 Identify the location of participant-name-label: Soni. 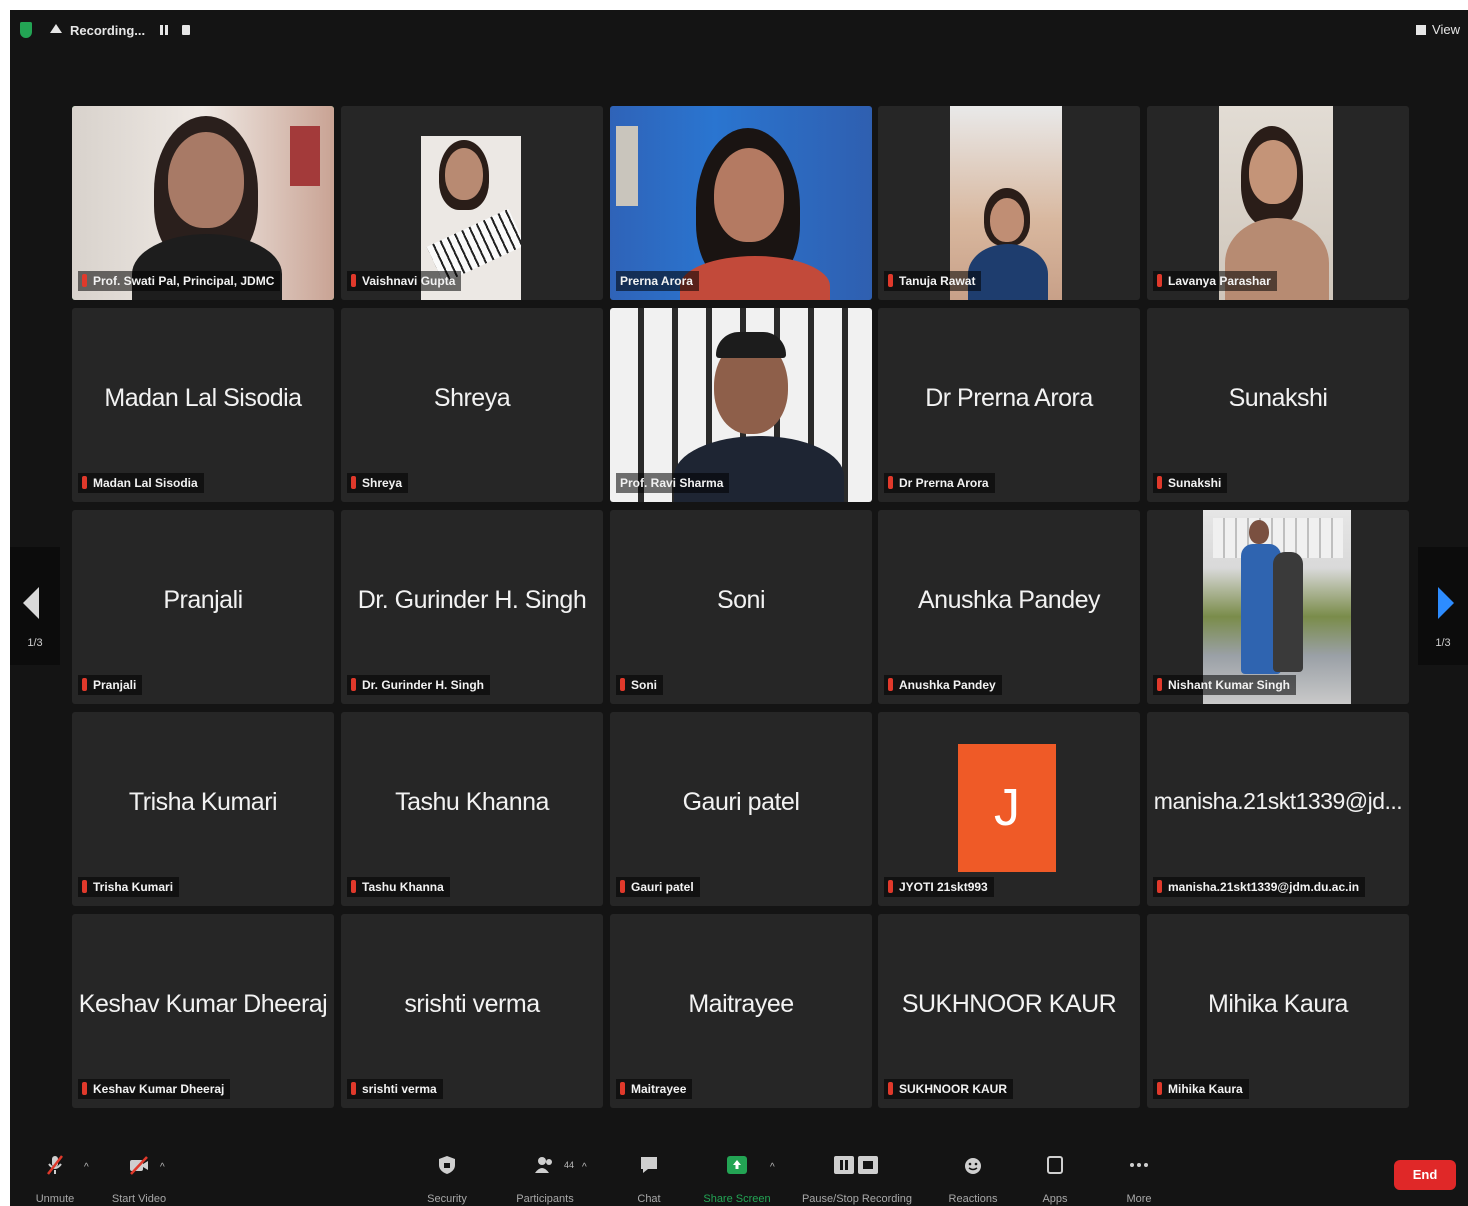
(639, 685).